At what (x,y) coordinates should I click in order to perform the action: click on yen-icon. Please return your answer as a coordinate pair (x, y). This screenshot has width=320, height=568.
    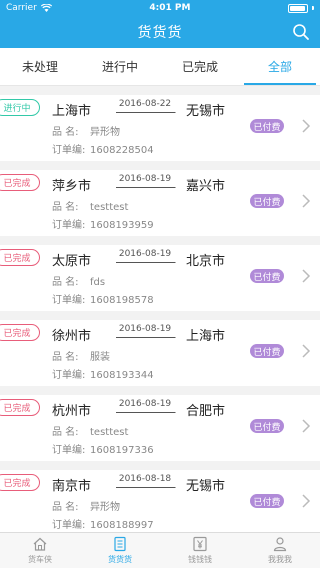
    Looking at the image, I should click on (200, 544).